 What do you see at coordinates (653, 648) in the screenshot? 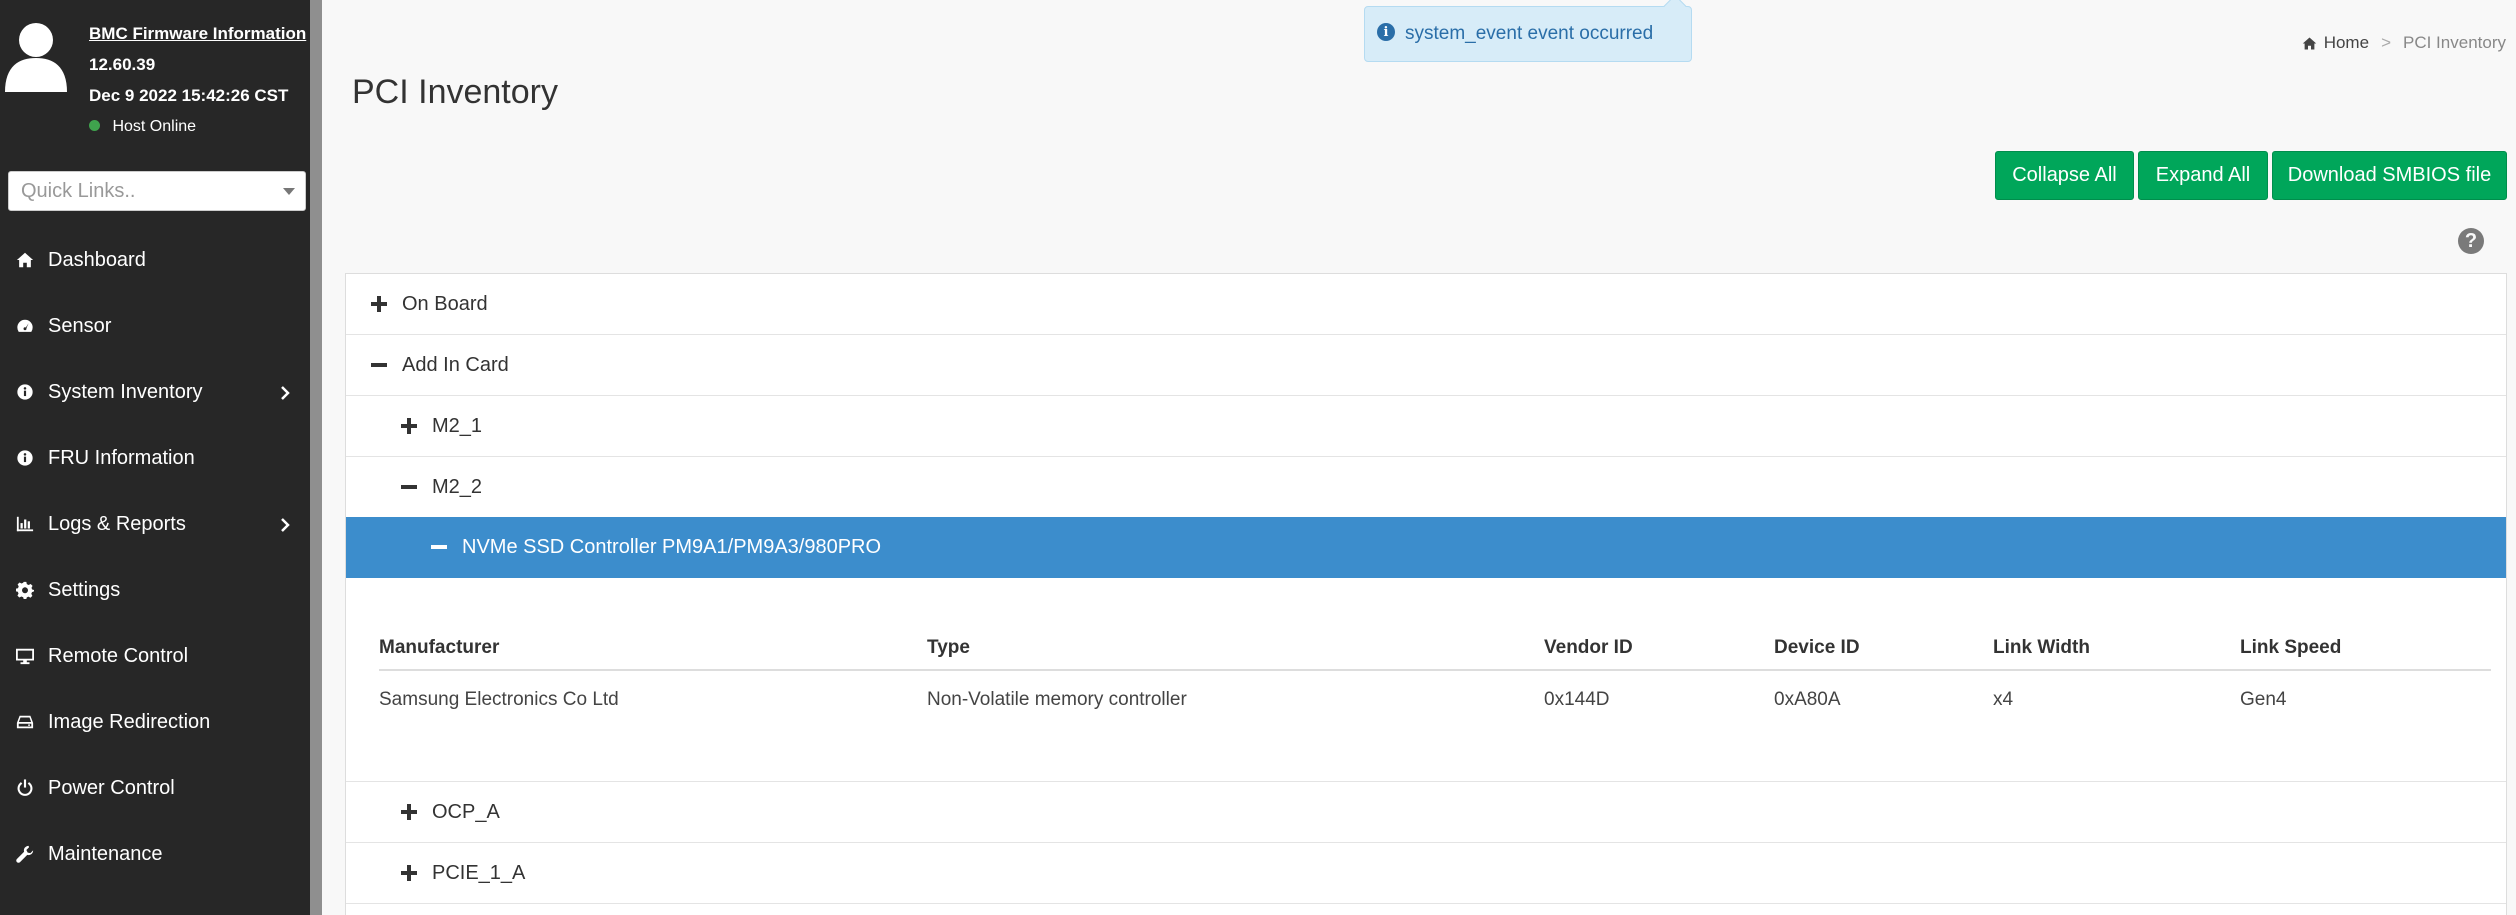
I see `column-header-manufacturer: Manufacturer` at bounding box center [653, 648].